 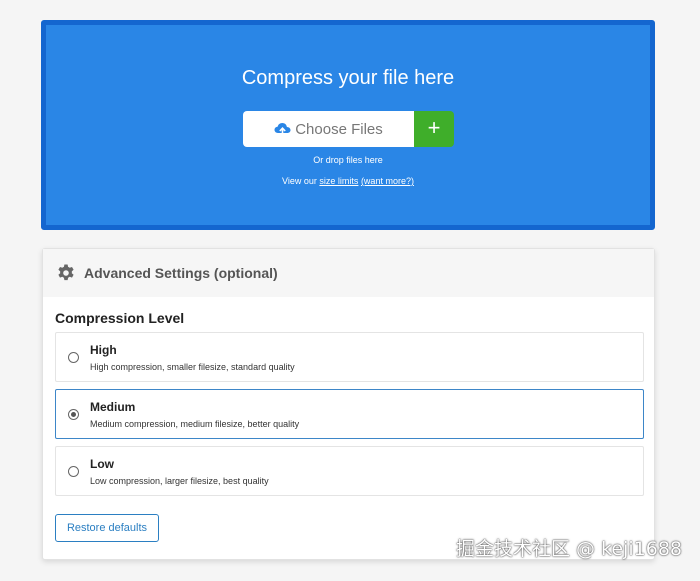 What do you see at coordinates (107, 528) in the screenshot?
I see `restore-defaults-button: Restore defaults` at bounding box center [107, 528].